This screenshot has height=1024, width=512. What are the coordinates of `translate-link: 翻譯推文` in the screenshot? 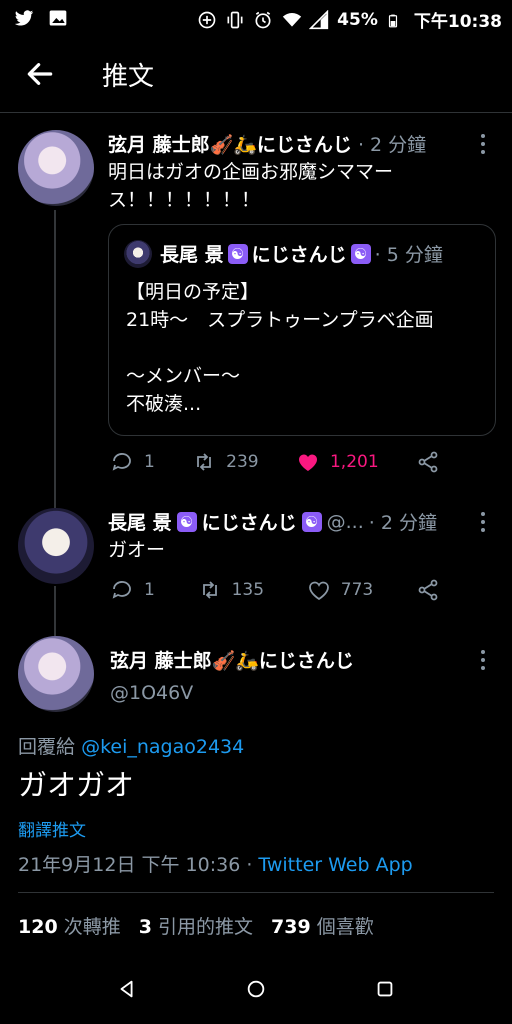 It's located at (52, 828).